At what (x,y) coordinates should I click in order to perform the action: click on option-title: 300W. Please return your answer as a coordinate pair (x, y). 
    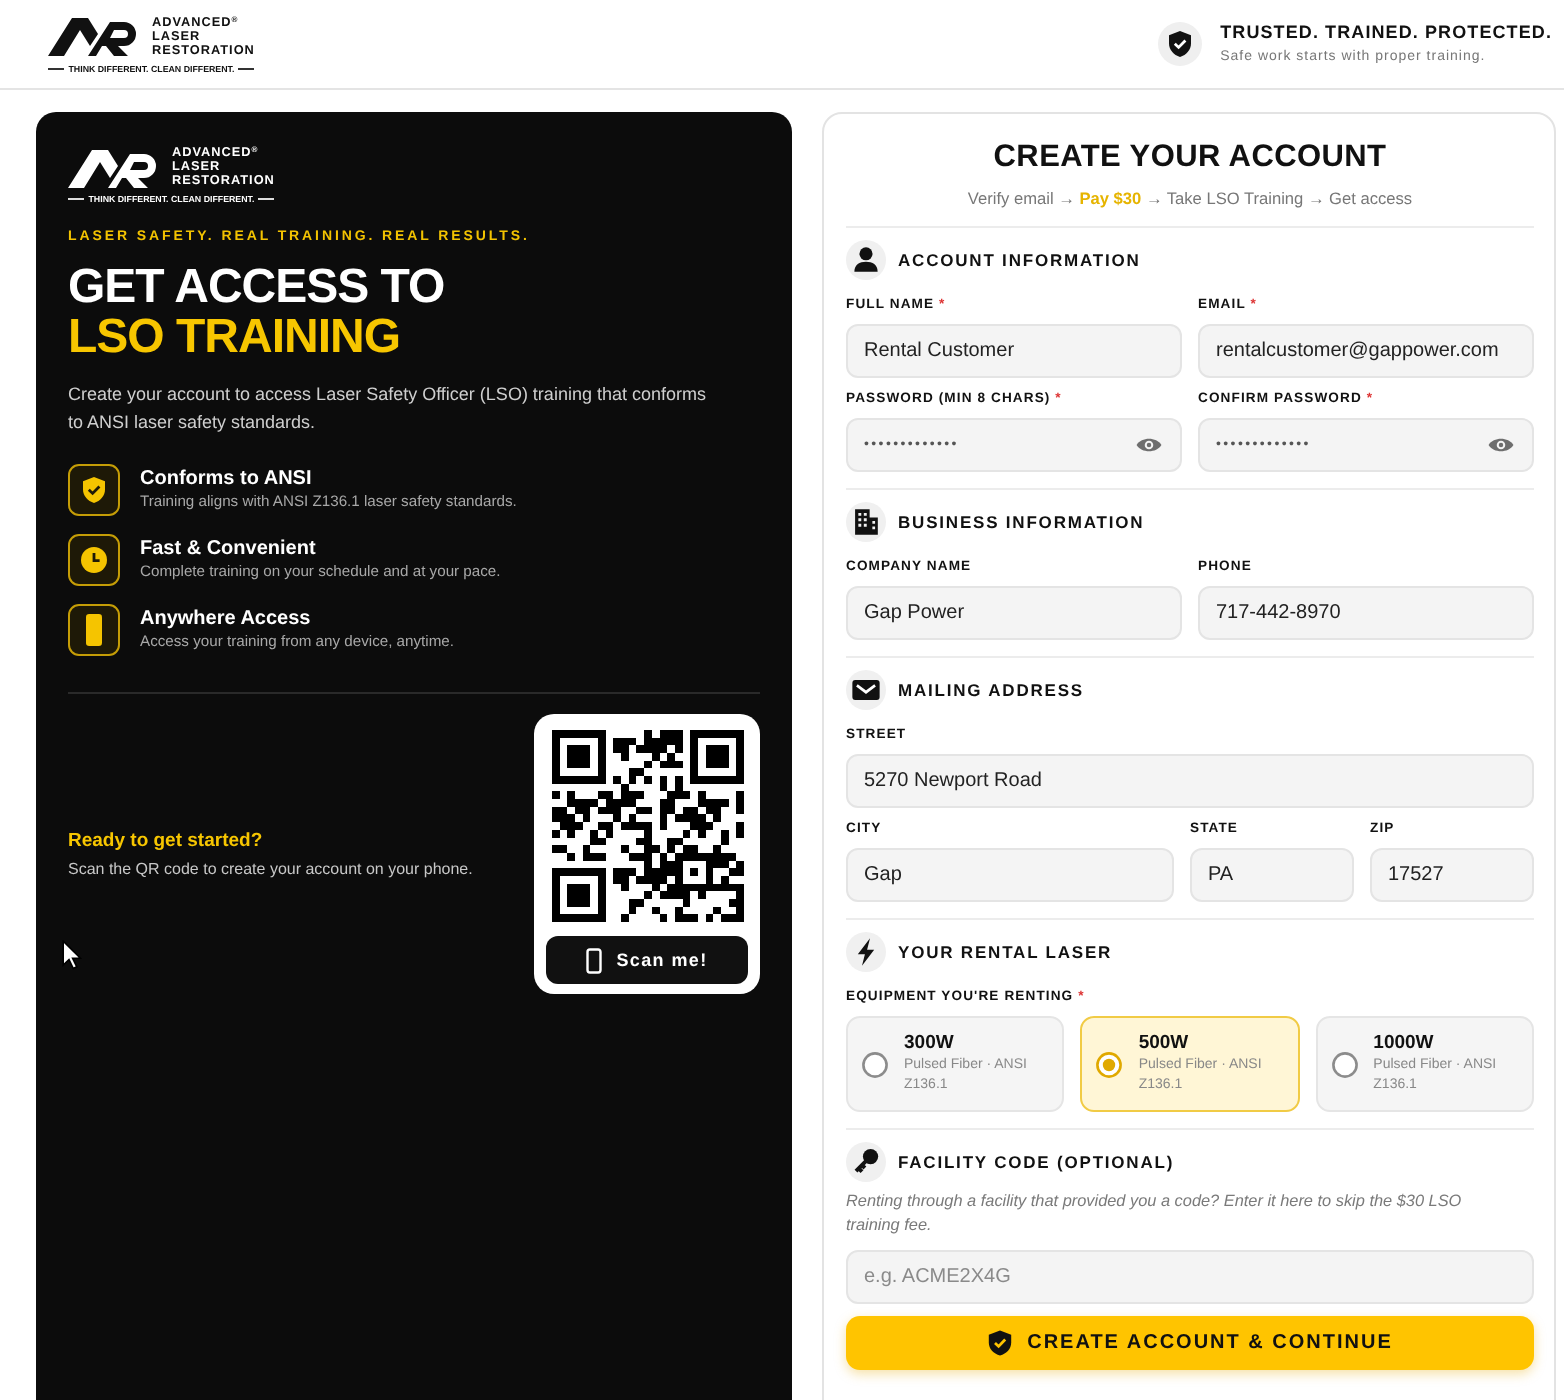
    Looking at the image, I should click on (930, 1044).